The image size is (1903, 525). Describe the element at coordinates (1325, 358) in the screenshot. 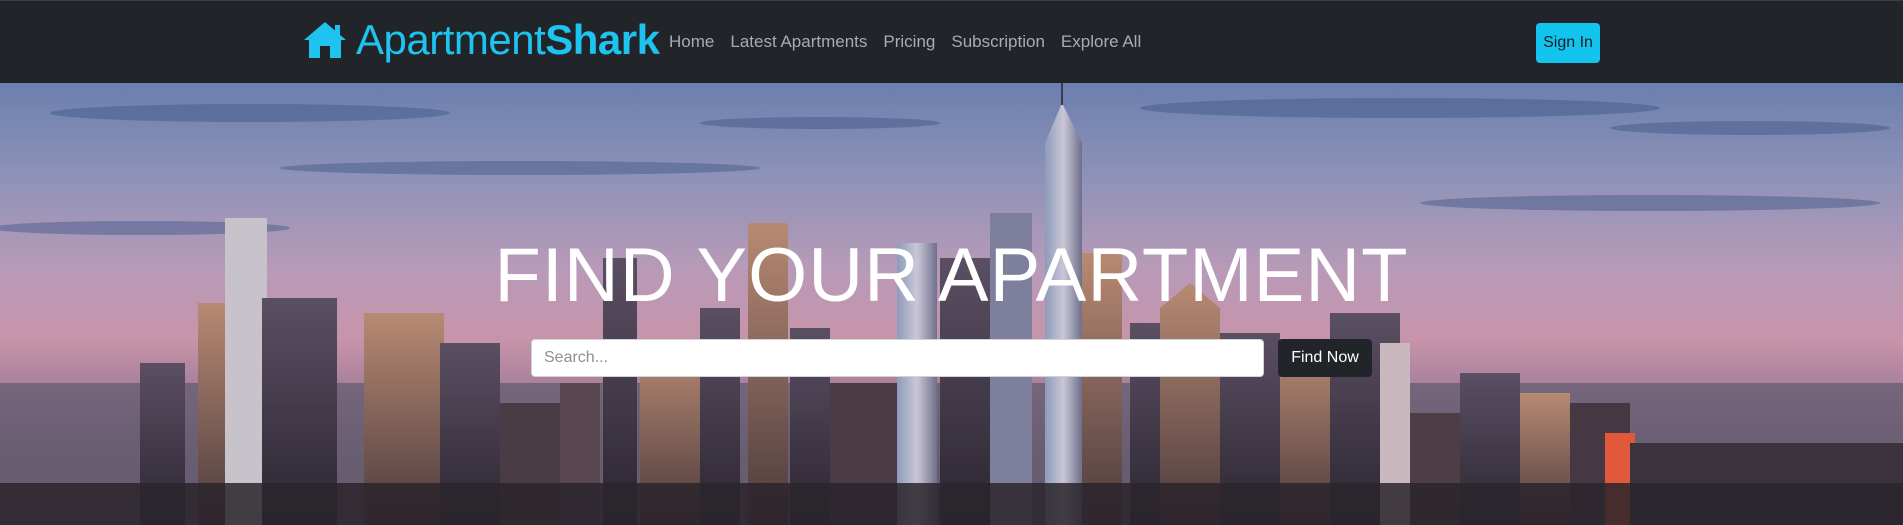

I see `find-now-button: Find Now` at that location.